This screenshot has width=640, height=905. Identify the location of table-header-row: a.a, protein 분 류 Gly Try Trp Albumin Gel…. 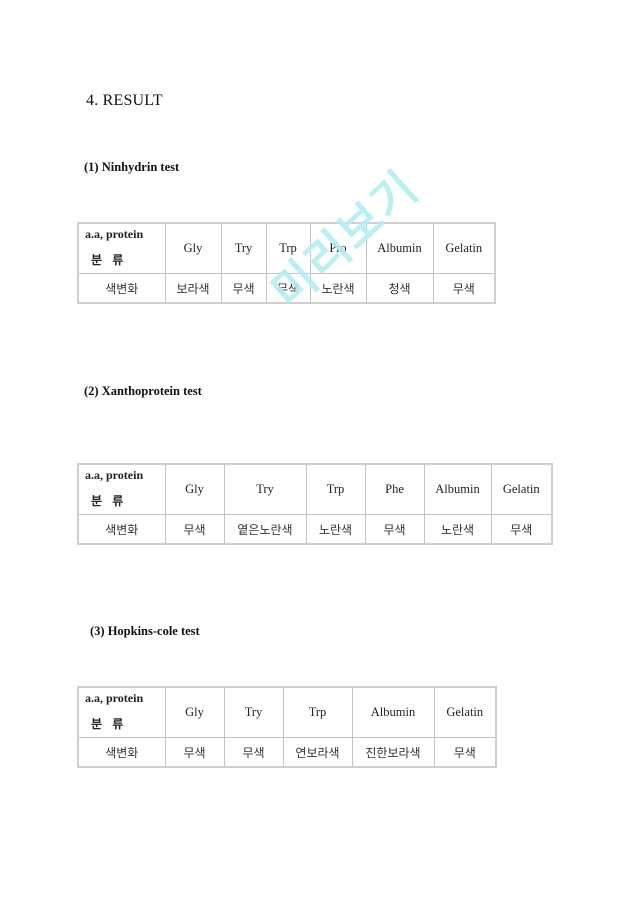
(287, 712).